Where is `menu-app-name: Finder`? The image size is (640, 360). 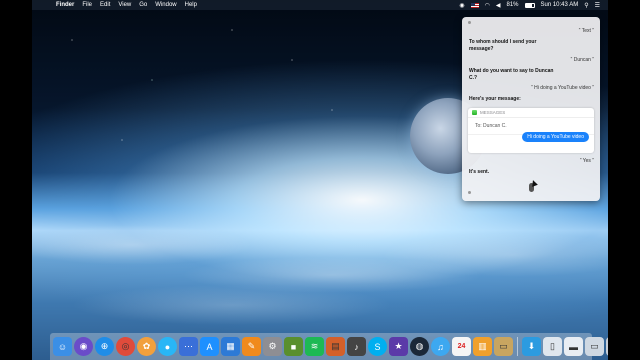 menu-app-name: Finder is located at coordinates (65, 5).